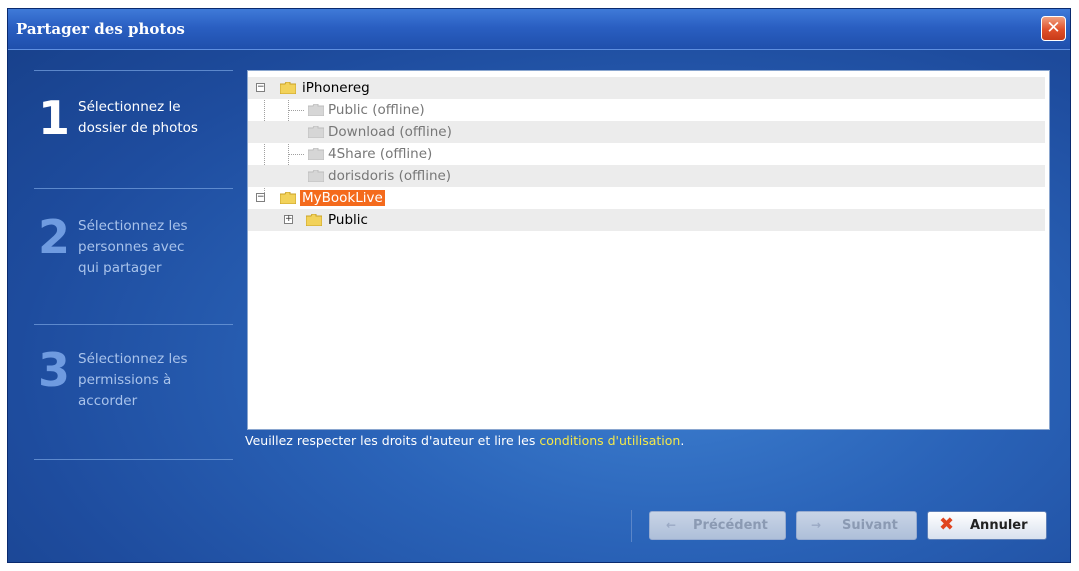 The image size is (1079, 571). I want to click on arrow-left-icon: ←, so click(671, 525).